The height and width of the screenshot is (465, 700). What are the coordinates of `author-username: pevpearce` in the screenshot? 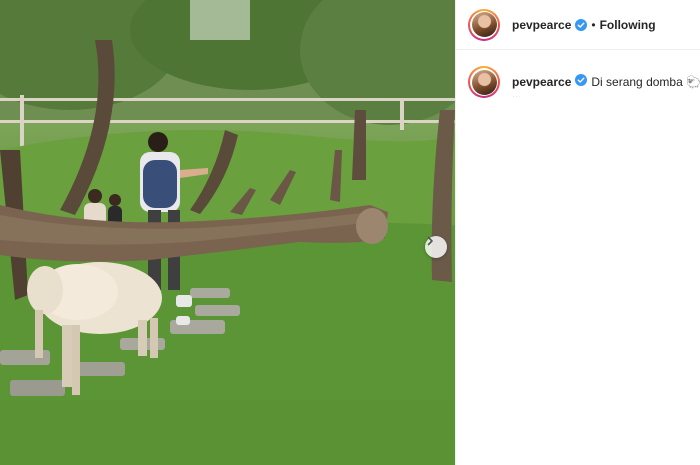 It's located at (541, 25).